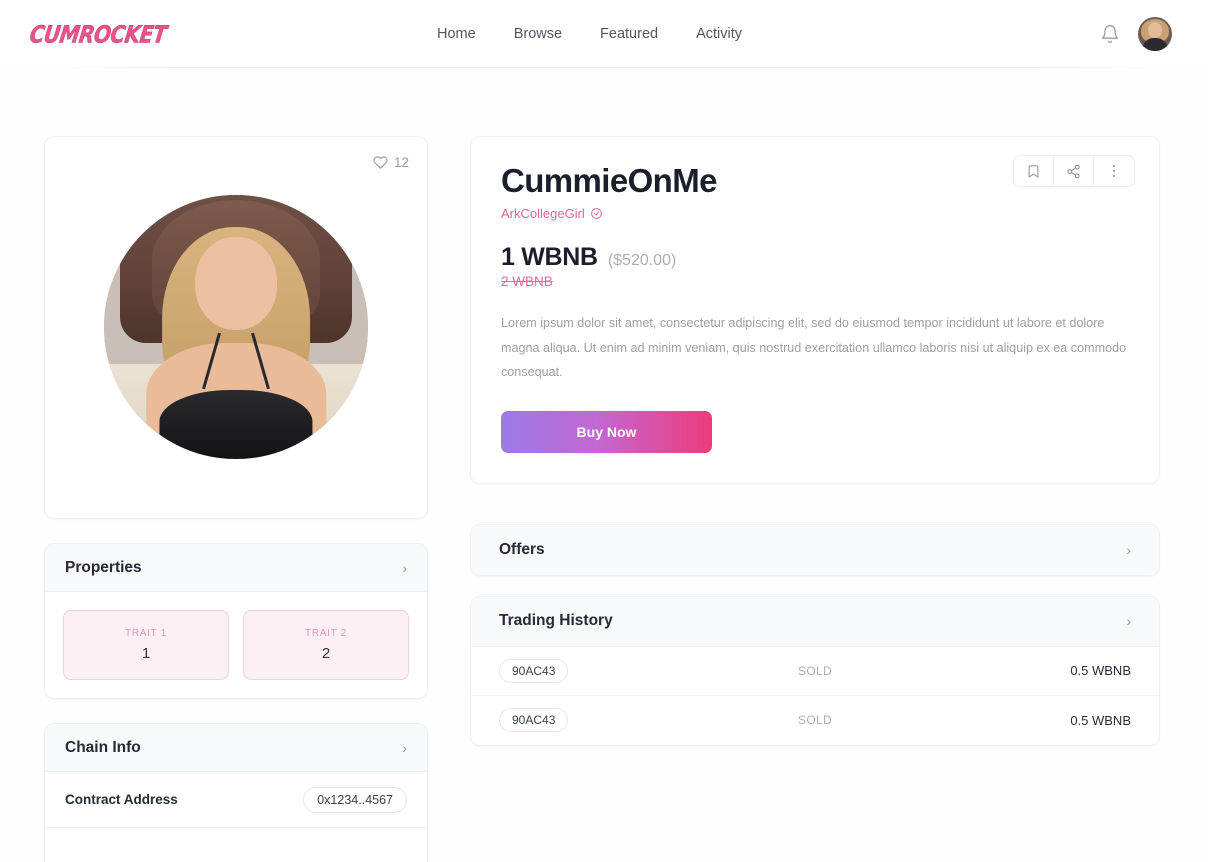 The width and height of the screenshot is (1208, 862). What do you see at coordinates (1114, 171) in the screenshot?
I see `more-options-icon` at bounding box center [1114, 171].